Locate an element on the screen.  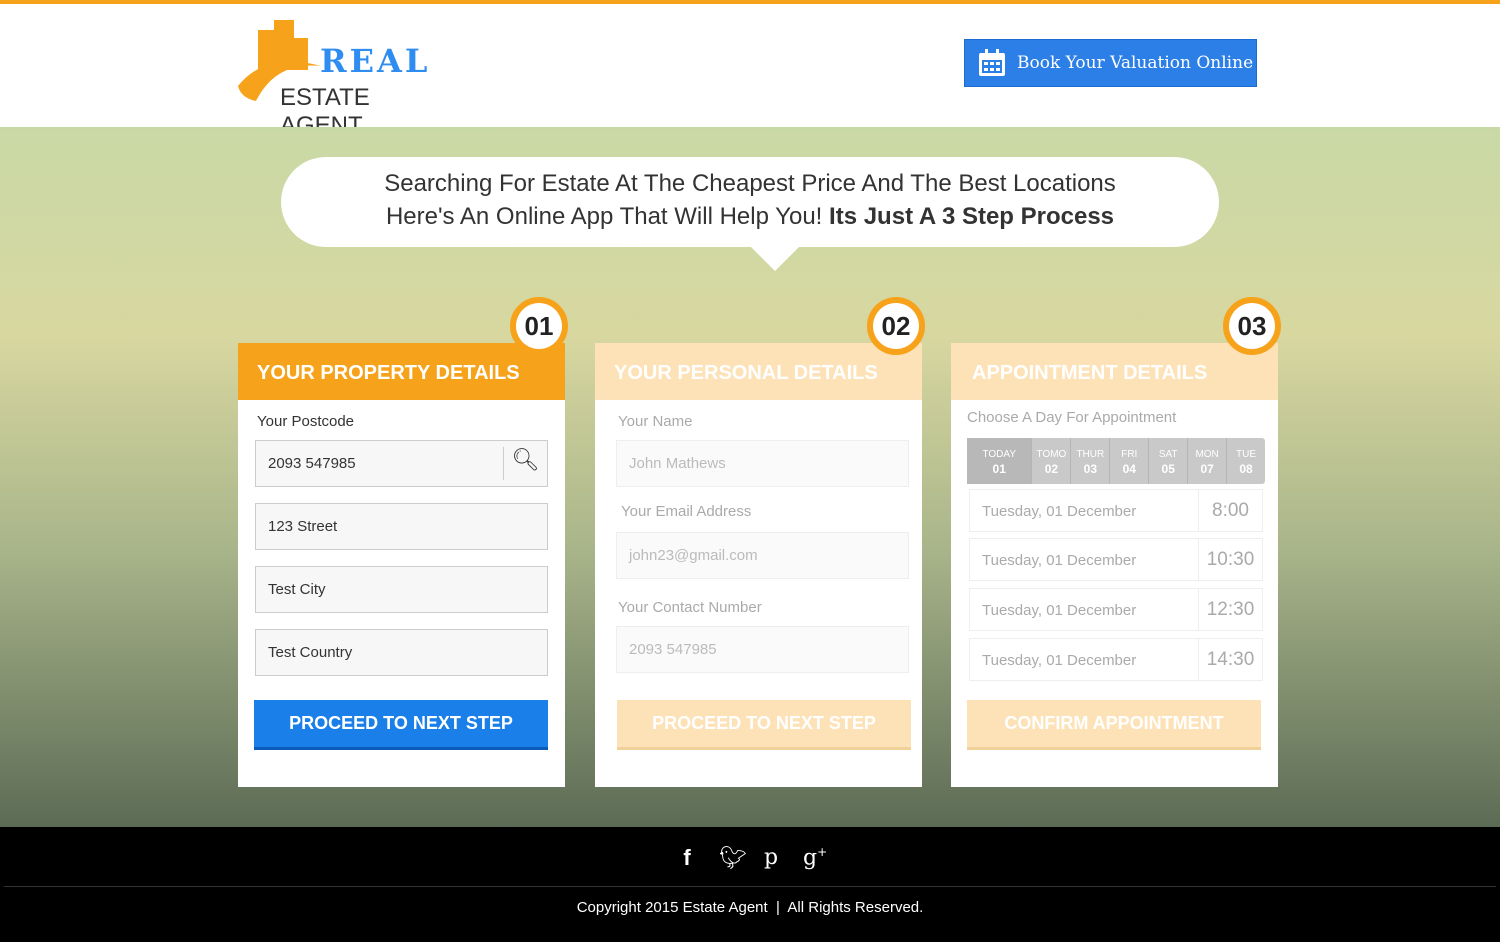
time-slot: Tuesday, 01 December 10:30 is located at coordinates (1116, 559).